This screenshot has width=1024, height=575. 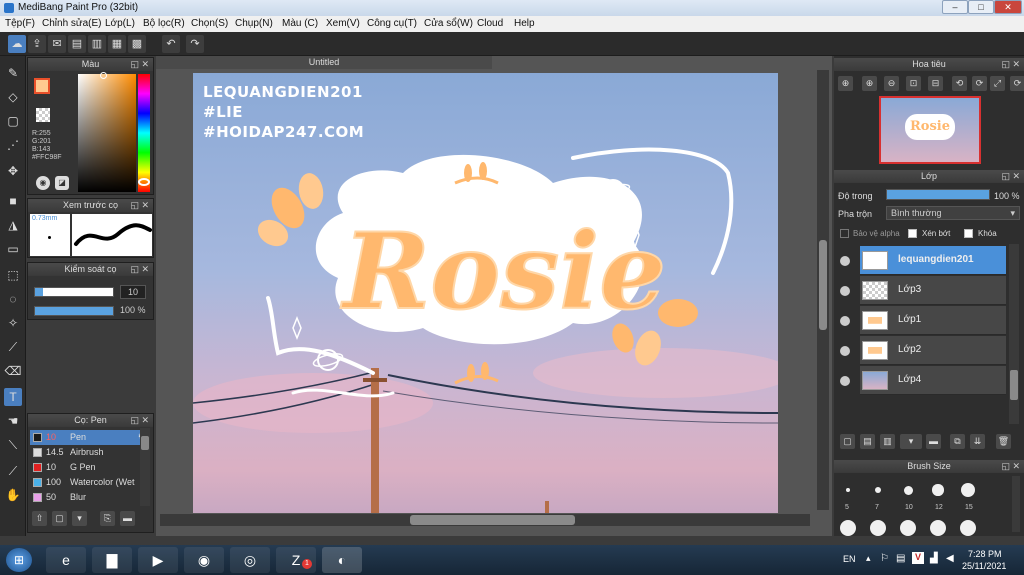 What do you see at coordinates (979, 83) in the screenshot?
I see `rotate-right-icon: ⟳` at bounding box center [979, 83].